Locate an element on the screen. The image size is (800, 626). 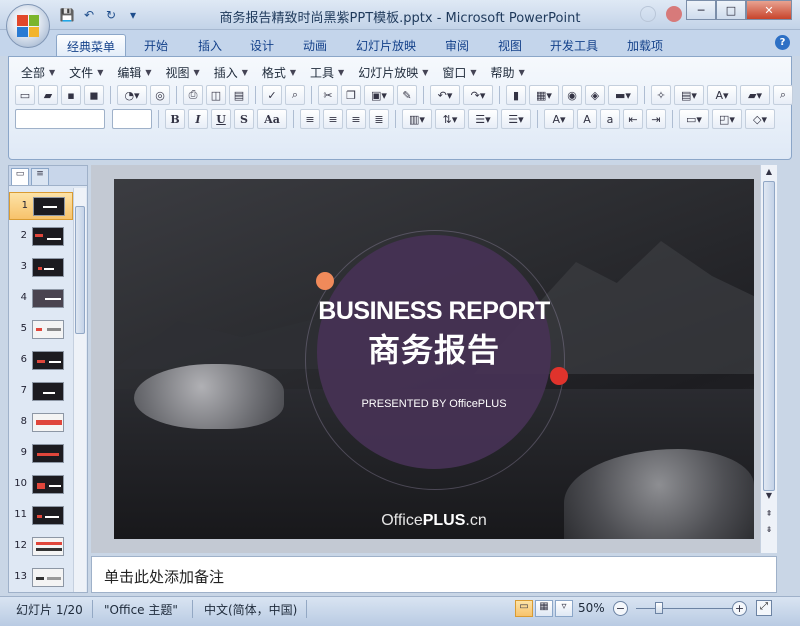
zoom-in-icon: + is located at coordinates (739, 608).